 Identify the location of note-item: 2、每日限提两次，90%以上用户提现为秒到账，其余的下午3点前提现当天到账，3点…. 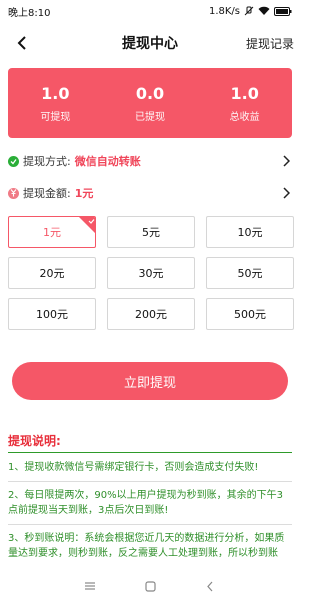
(145, 503).